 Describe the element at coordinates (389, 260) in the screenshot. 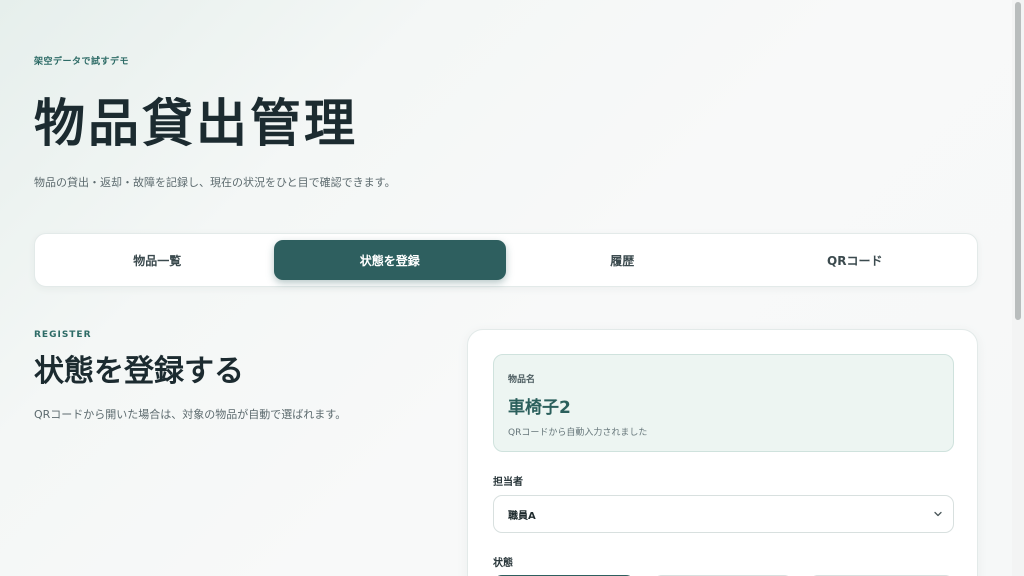

I see `tab-register-status: 状態を登録` at that location.